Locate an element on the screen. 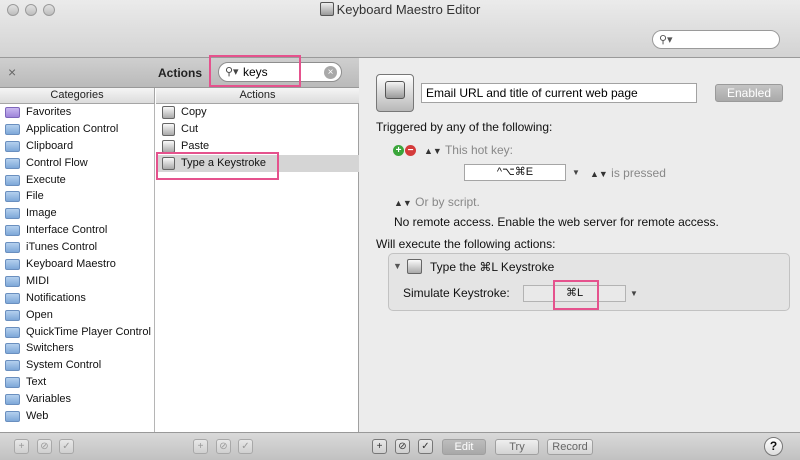 The width and height of the screenshot is (800, 460). search-highlight-box is located at coordinates (255, 71).